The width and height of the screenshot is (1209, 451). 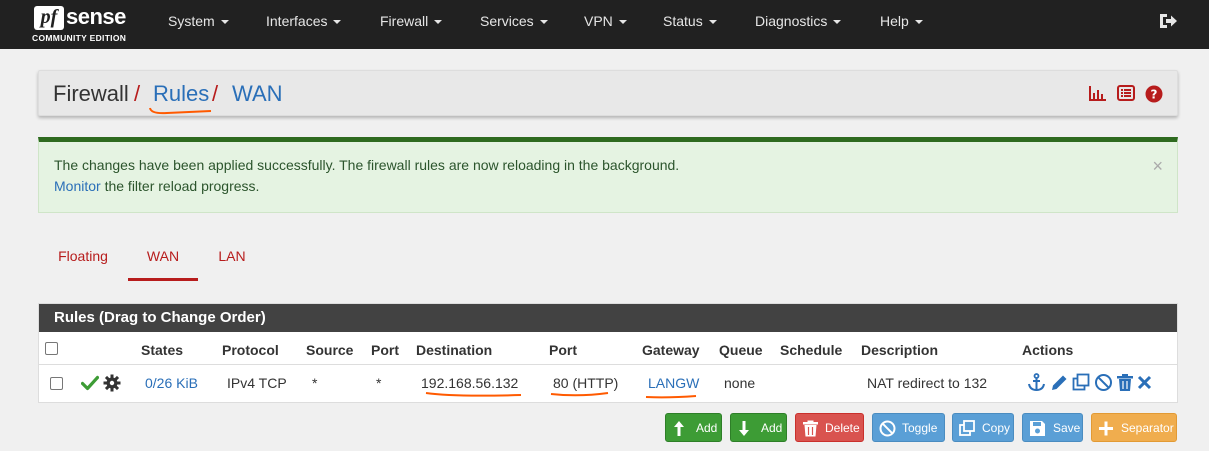 I want to click on row-divider, so click(x=608, y=364).